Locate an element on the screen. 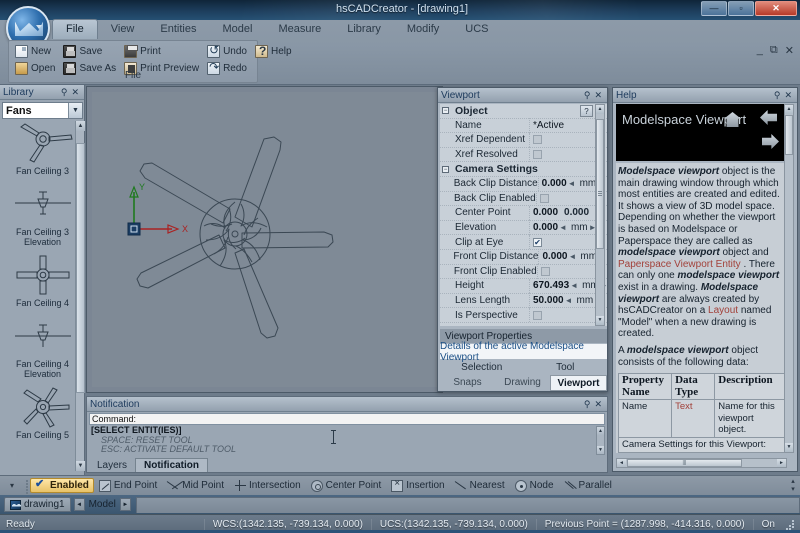 Image resolution: width=800 pixels, height=533 pixels. snap-mid-point-button: Mid Point is located at coordinates (195, 486).